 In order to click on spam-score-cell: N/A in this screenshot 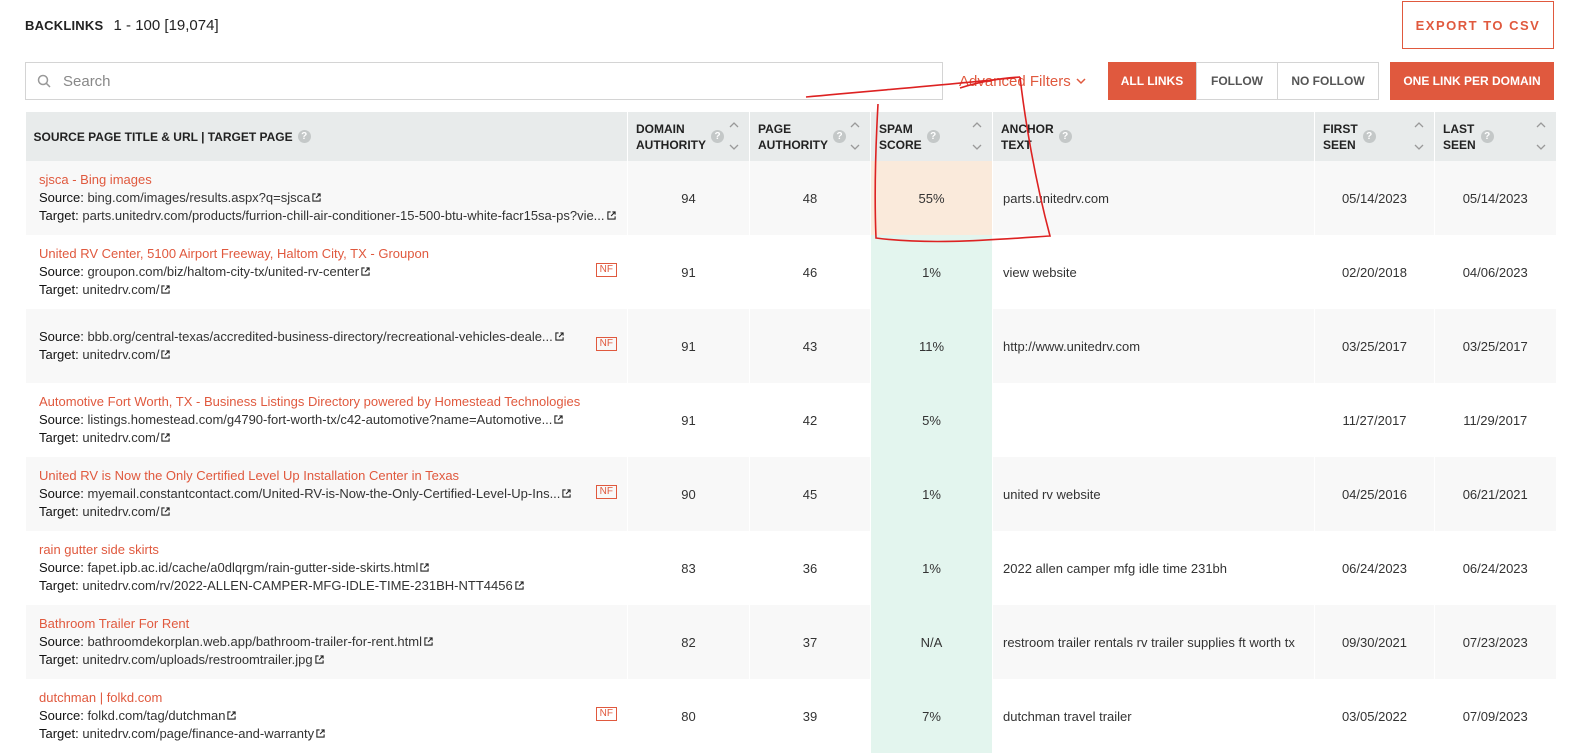, I will do `click(931, 642)`.